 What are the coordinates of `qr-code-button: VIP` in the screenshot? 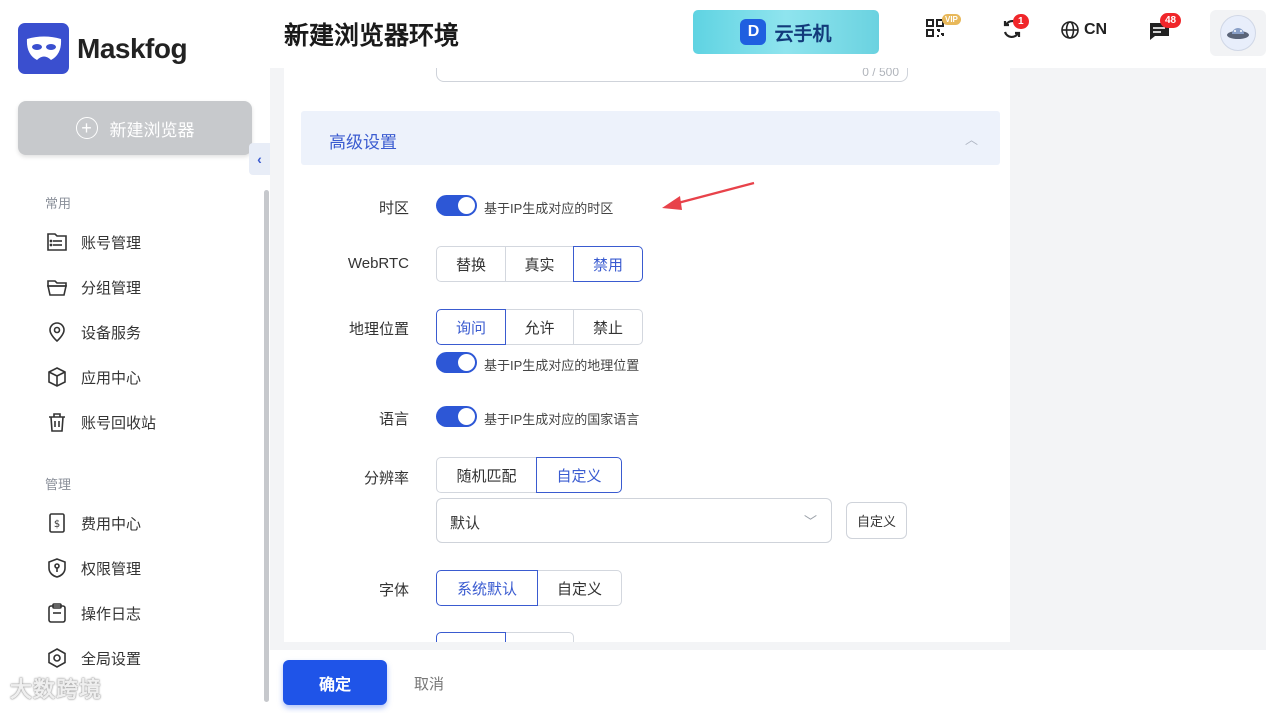 It's located at (943, 28).